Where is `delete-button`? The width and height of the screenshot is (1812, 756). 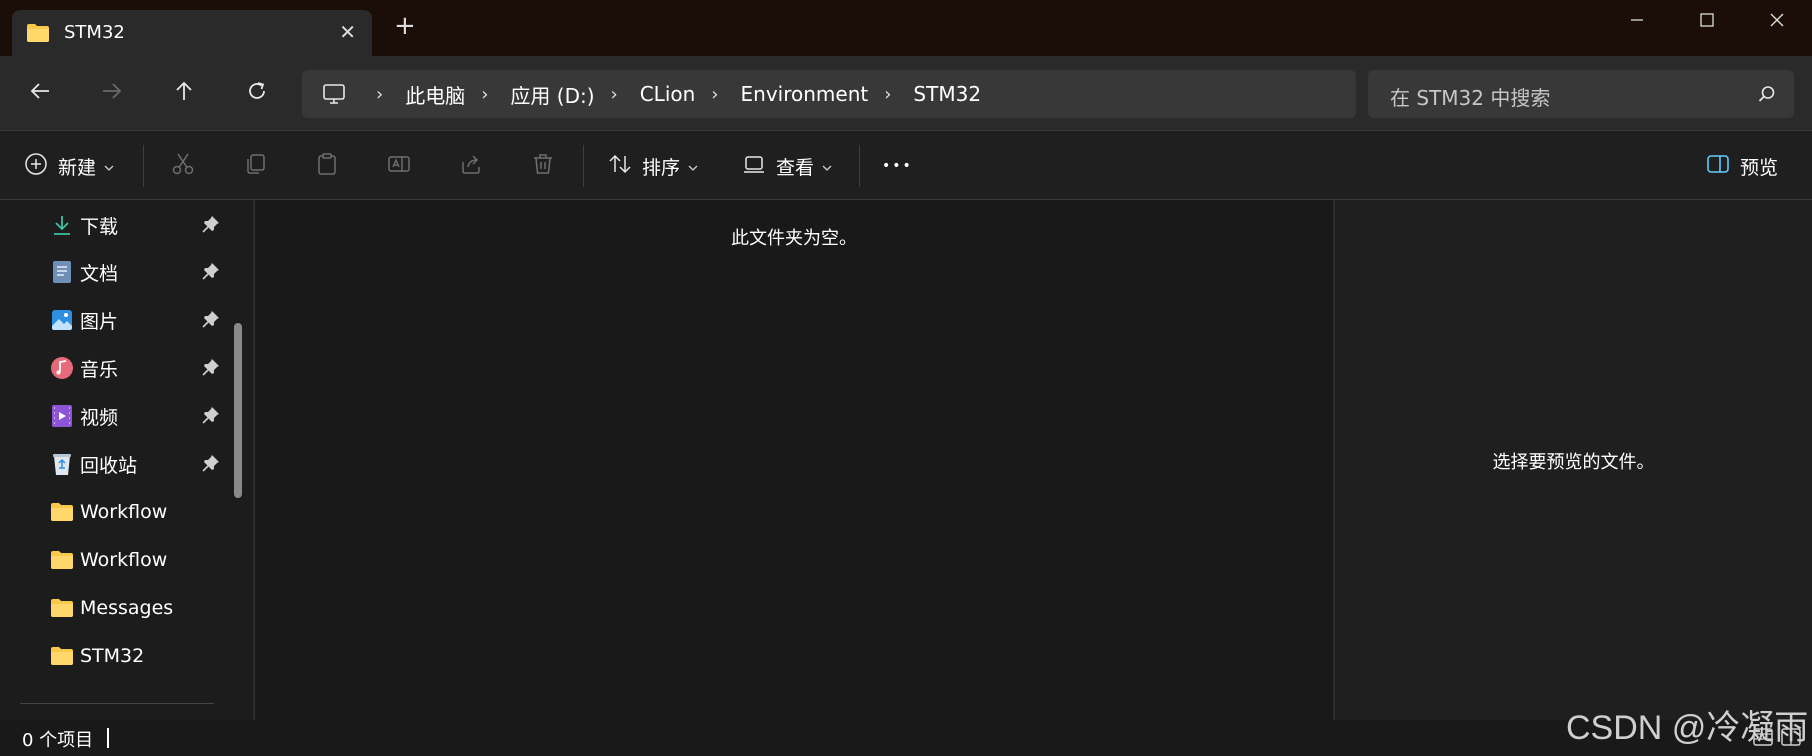
delete-button is located at coordinates (543, 166).